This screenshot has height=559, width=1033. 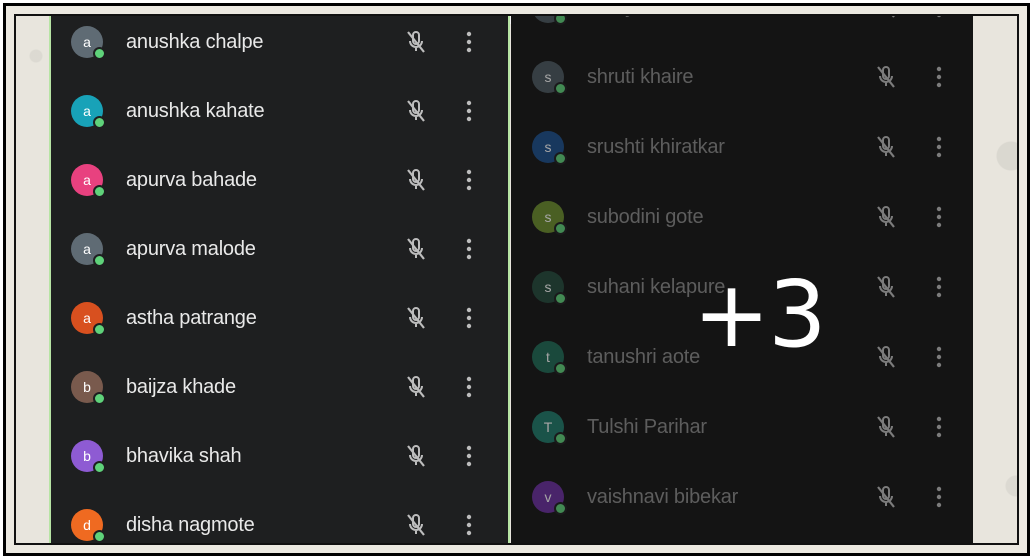 What do you see at coordinates (195, 110) in the screenshot?
I see `participant-name: anushka kahate` at bounding box center [195, 110].